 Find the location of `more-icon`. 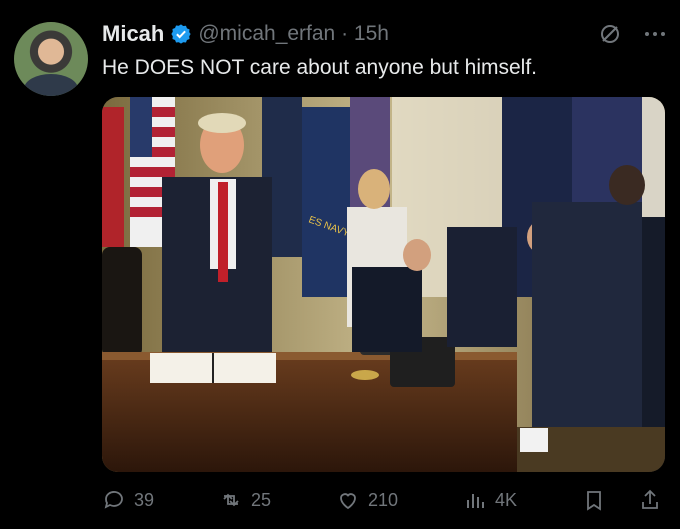

more-icon is located at coordinates (655, 34).